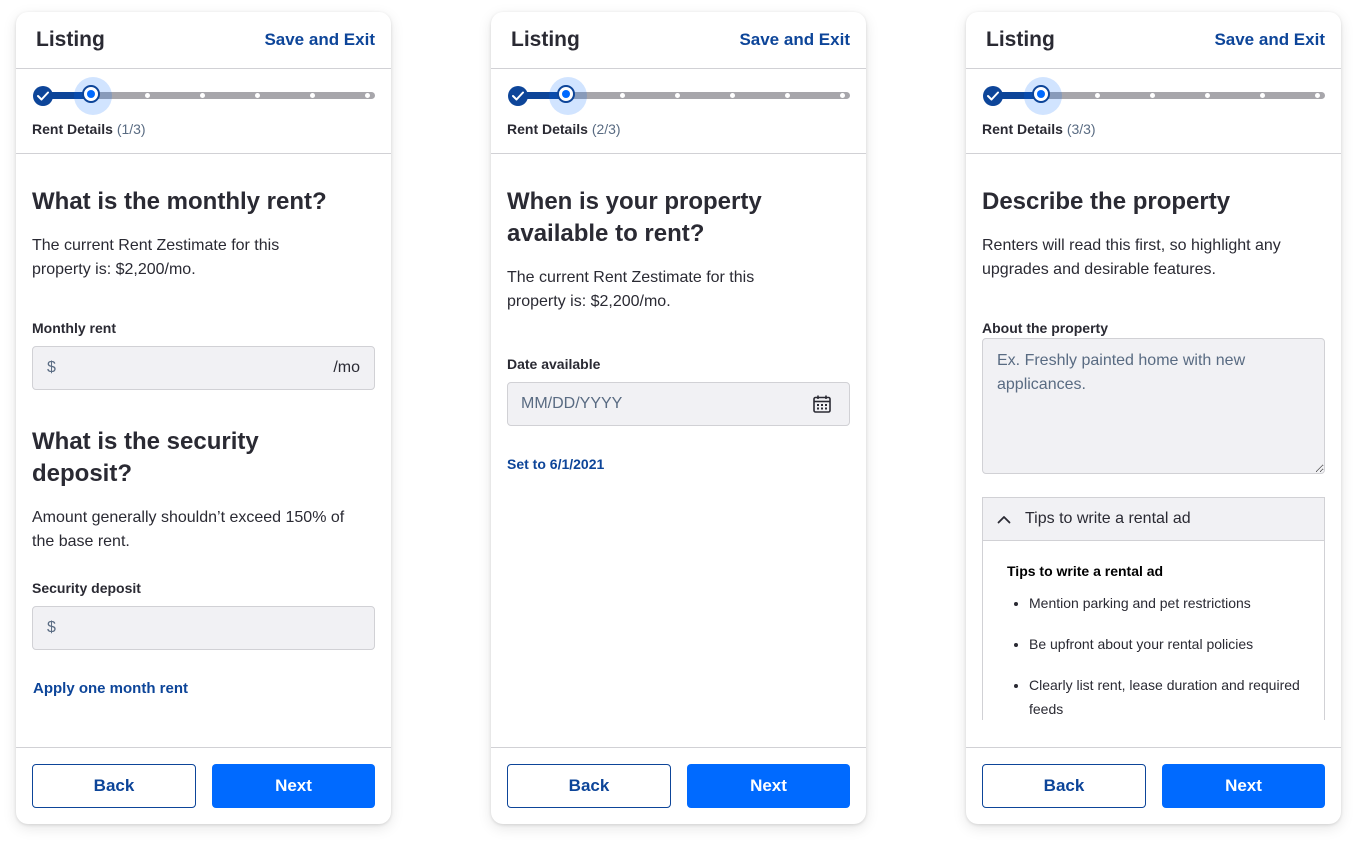 This screenshot has width=1357, height=844. I want to click on list-item: Mention parking and pet restrictions, so click(1164, 603).